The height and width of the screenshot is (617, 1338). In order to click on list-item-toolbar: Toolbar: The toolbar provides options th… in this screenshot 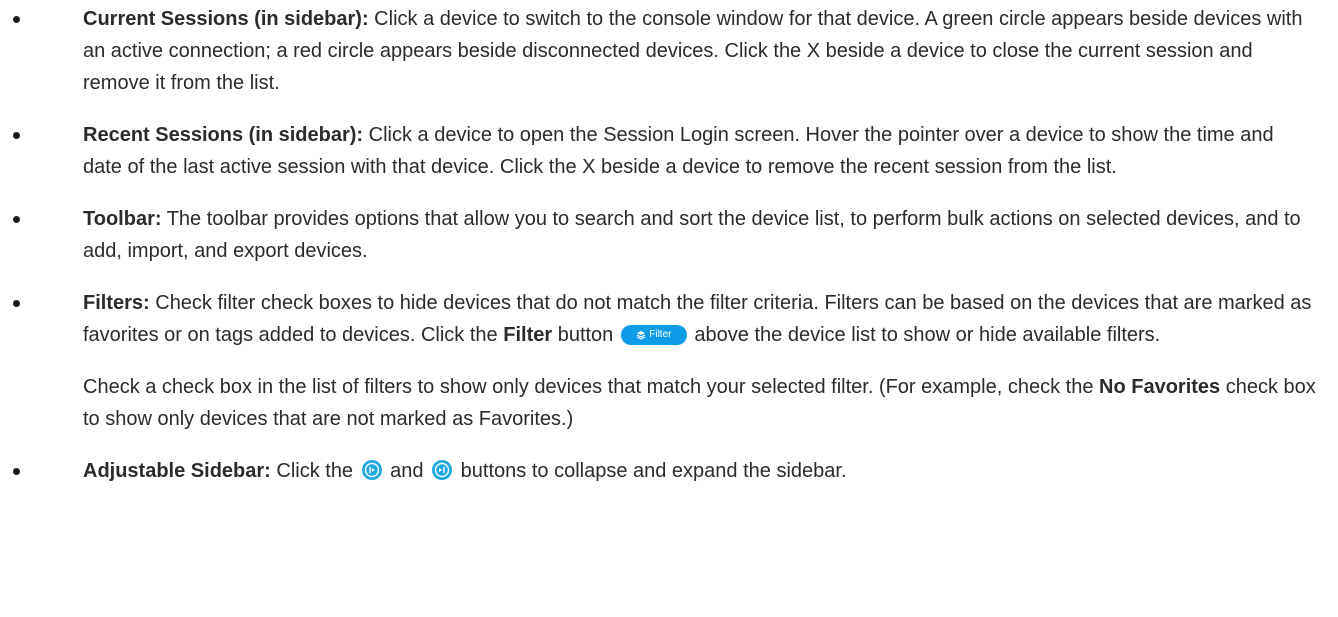, I will do `click(669, 235)`.